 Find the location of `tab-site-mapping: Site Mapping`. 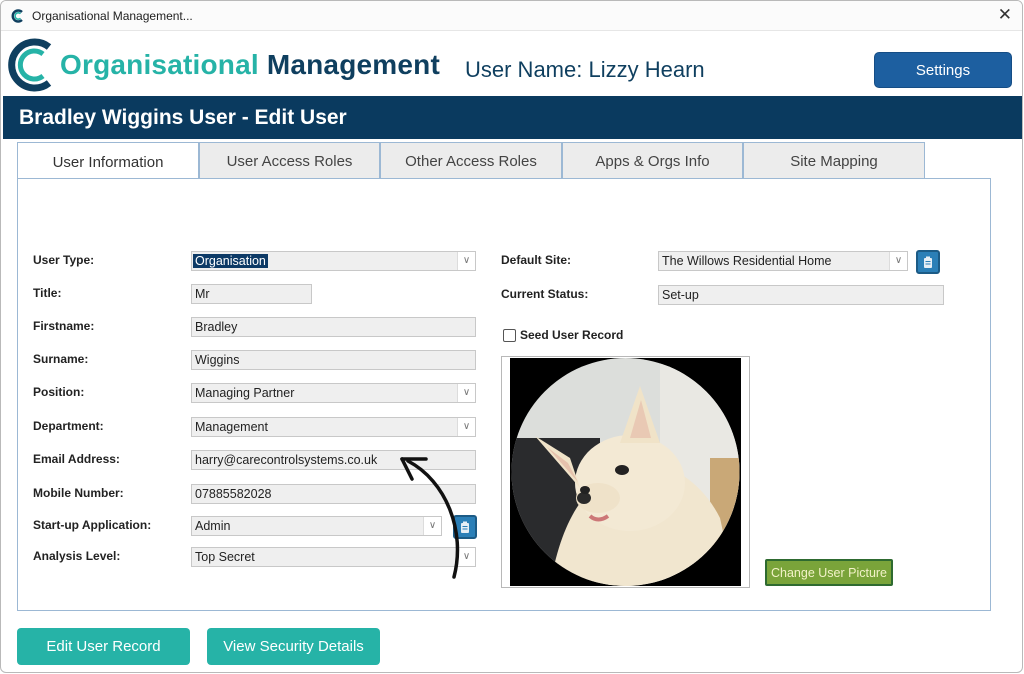

tab-site-mapping: Site Mapping is located at coordinates (834, 160).